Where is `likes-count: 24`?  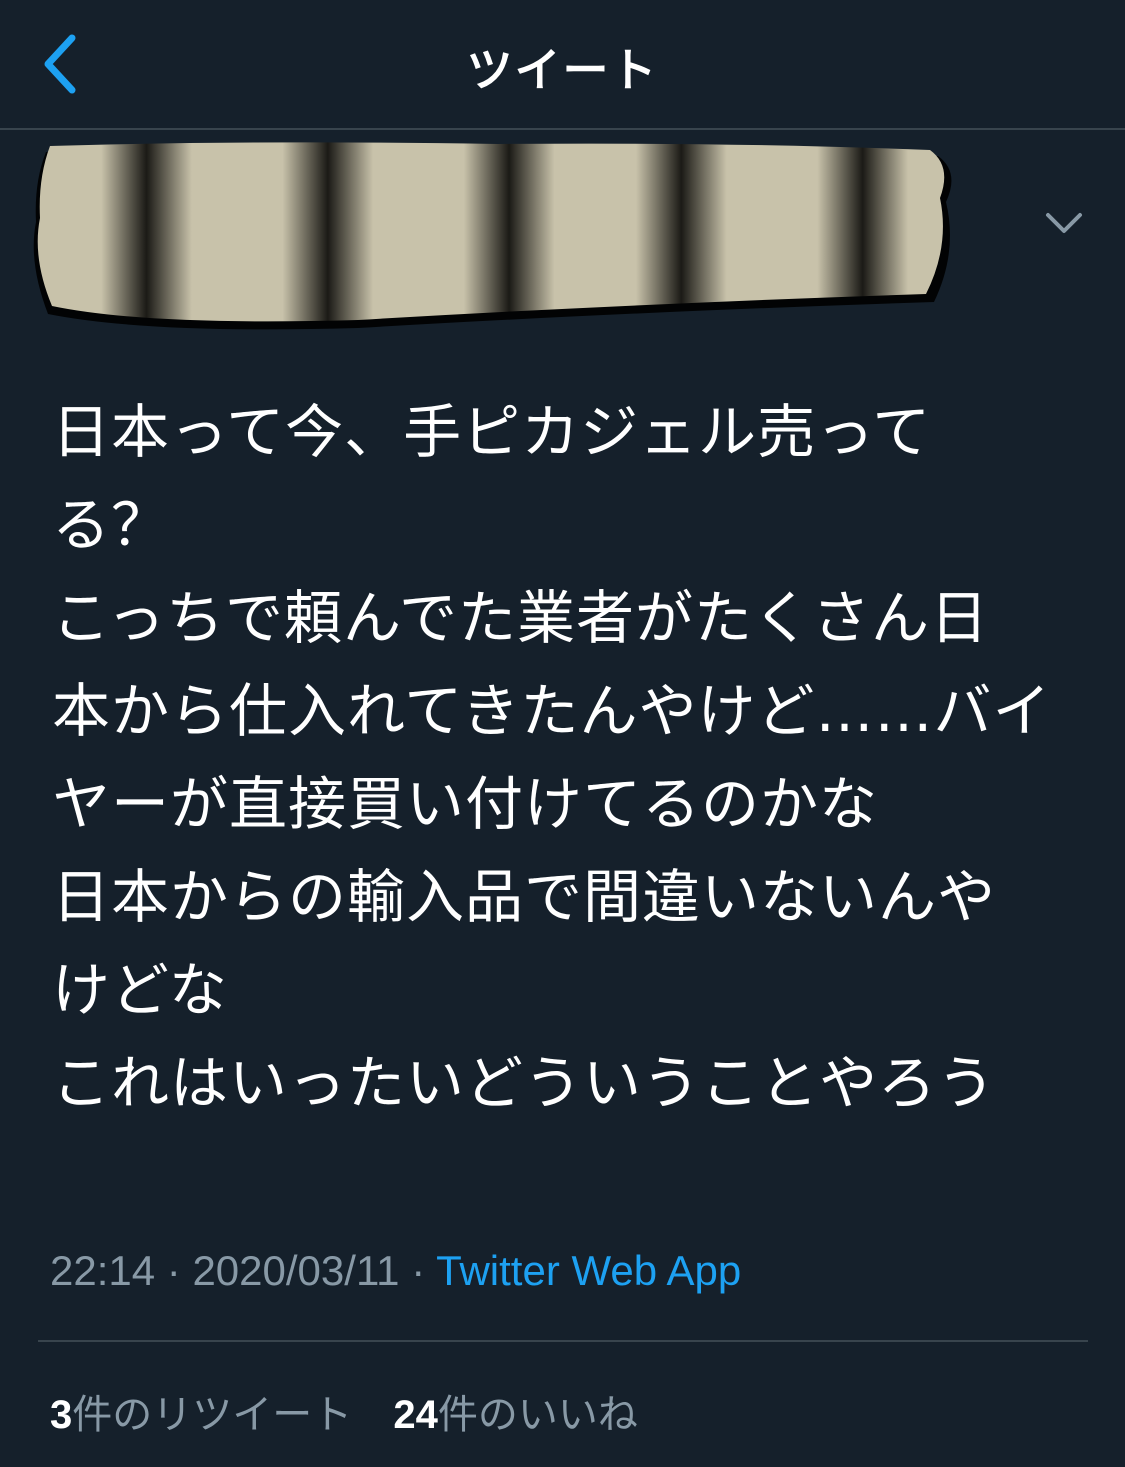
likes-count: 24 is located at coordinates (415, 1415).